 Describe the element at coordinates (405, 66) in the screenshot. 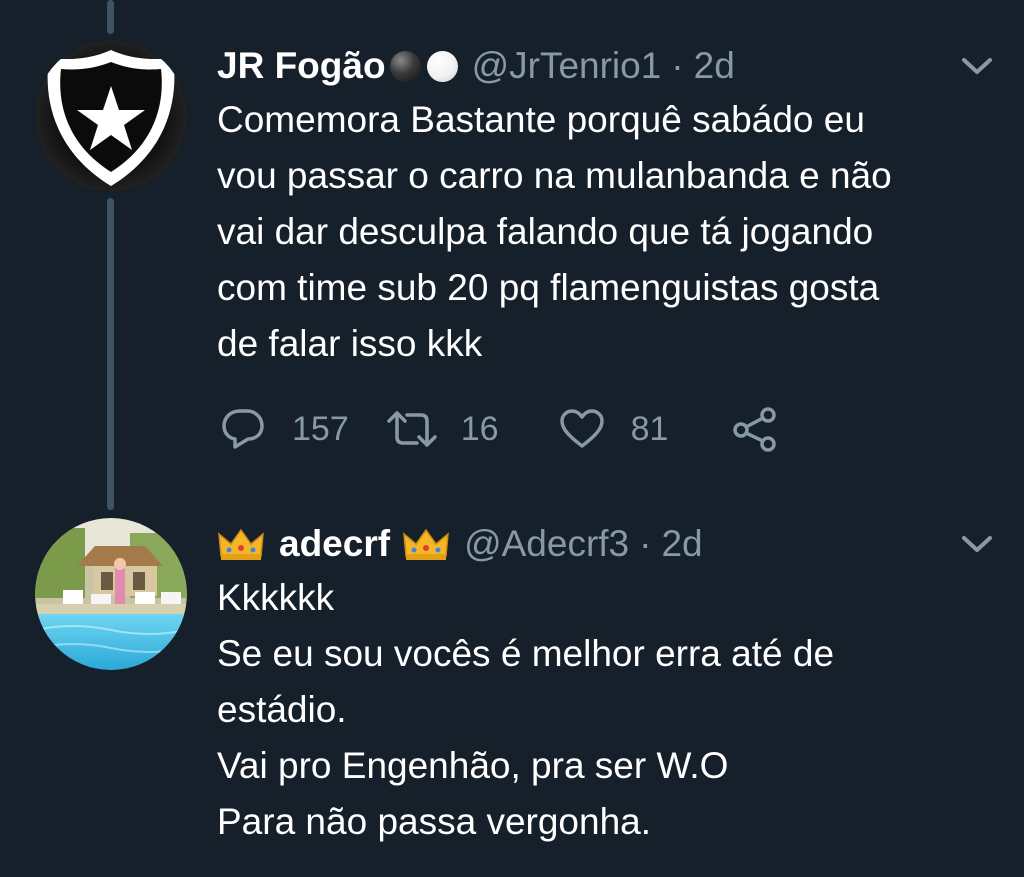

I see `black-circle-emoji` at that location.